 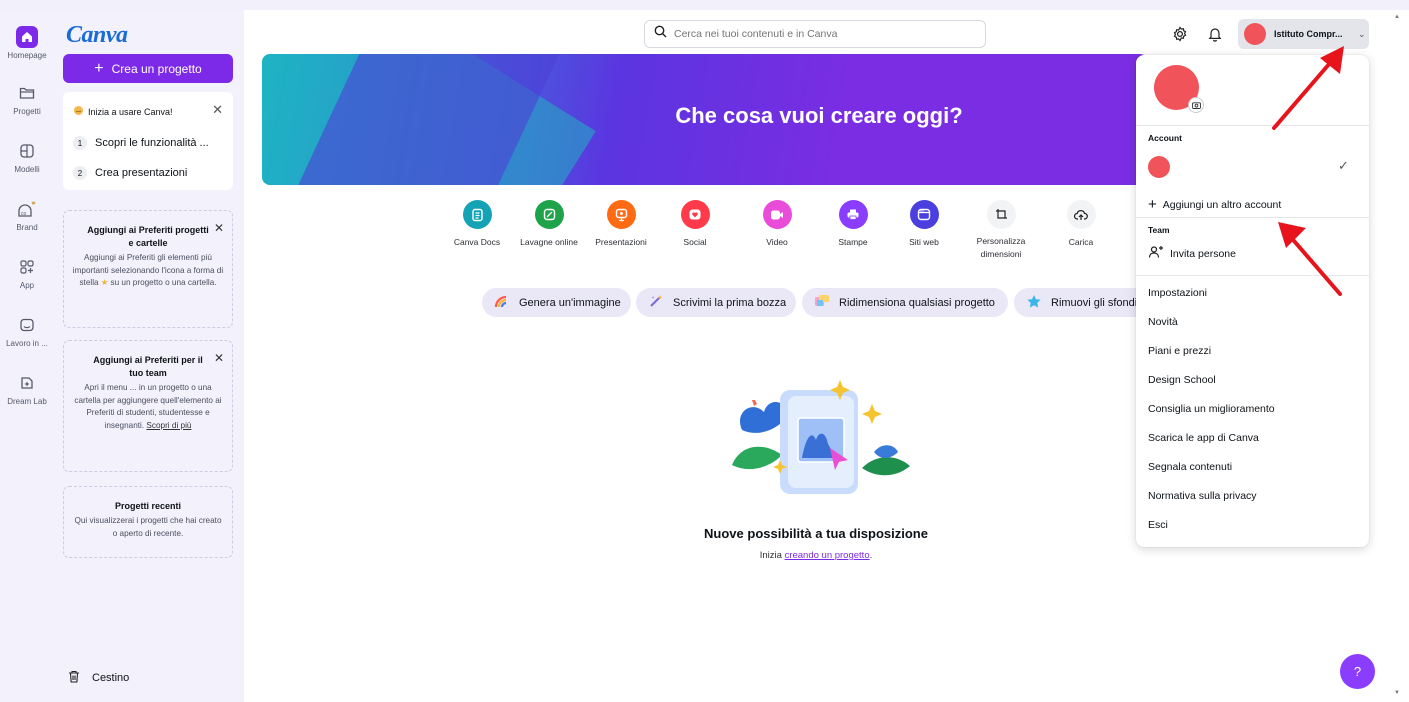 I want to click on getting-started-title-text: Inizia a usare Canva!, so click(x=130, y=111).